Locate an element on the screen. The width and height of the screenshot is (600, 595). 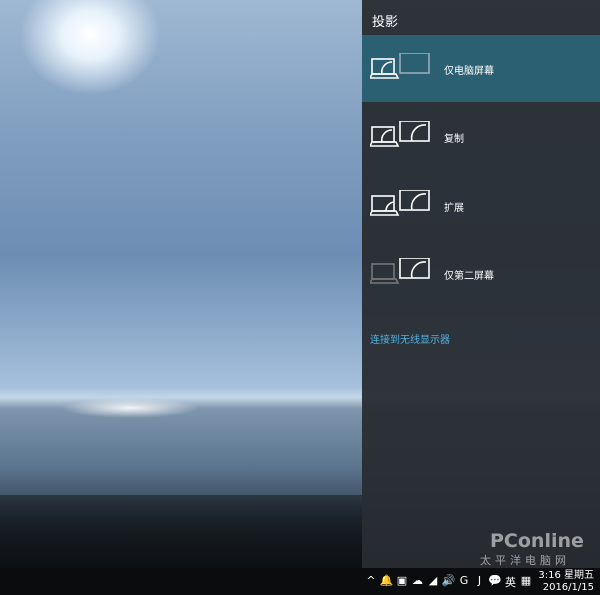
clock: 3:16 星期五 2016/1/15 is located at coordinates (566, 582).